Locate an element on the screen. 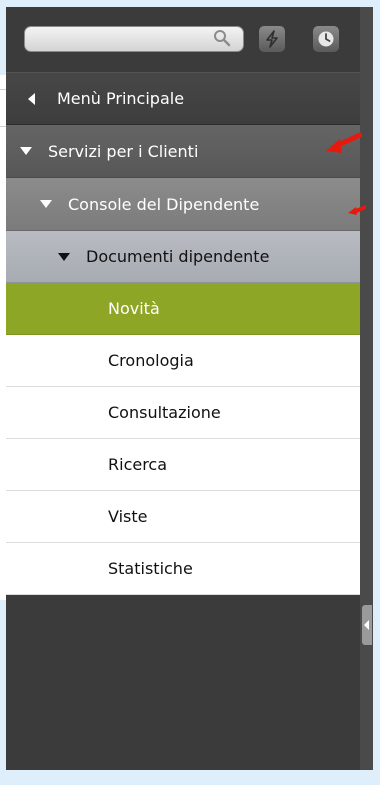 The width and height of the screenshot is (380, 785). search-input is located at coordinates (134, 39).